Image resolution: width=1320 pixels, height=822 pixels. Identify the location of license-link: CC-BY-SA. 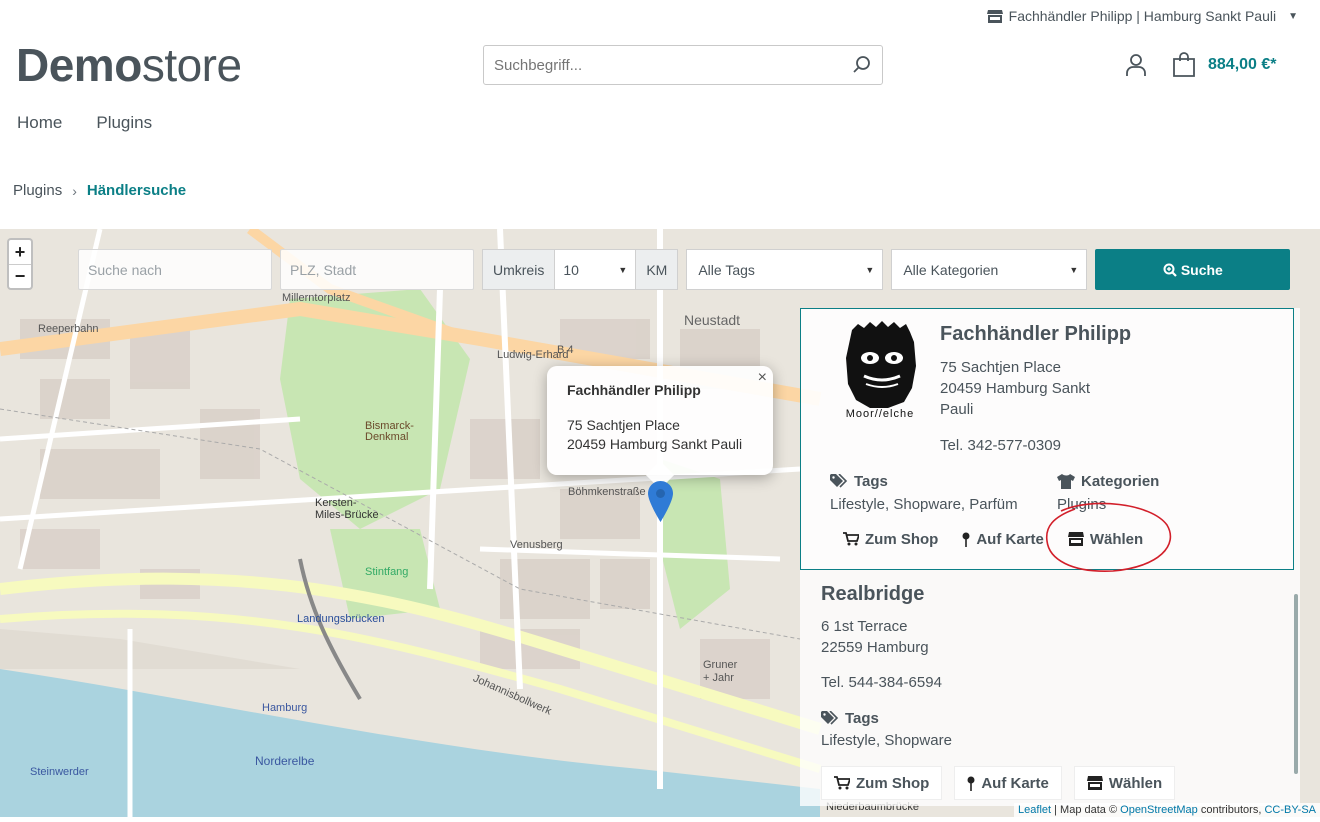
(1290, 810).